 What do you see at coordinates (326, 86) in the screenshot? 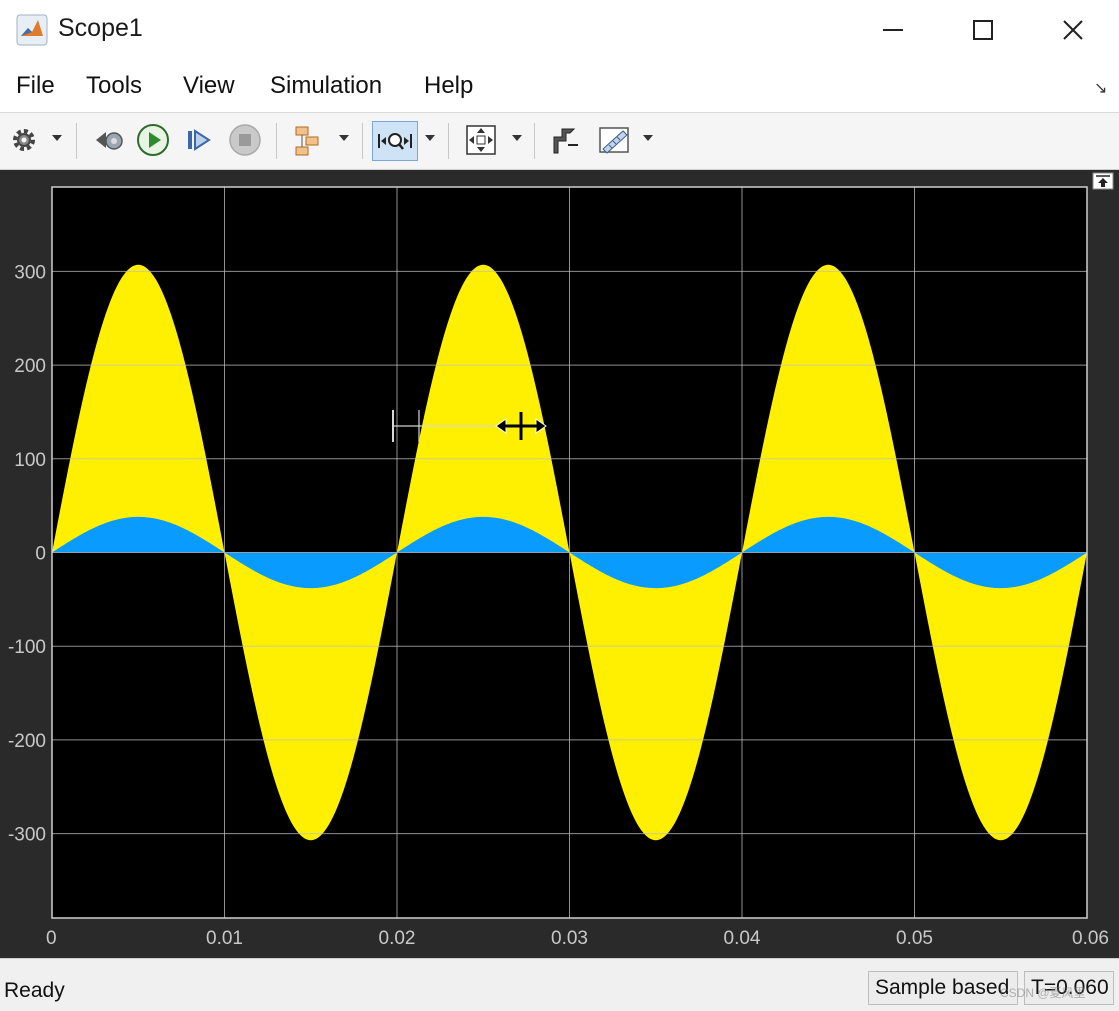
I see `menu-simulation: Simulation` at bounding box center [326, 86].